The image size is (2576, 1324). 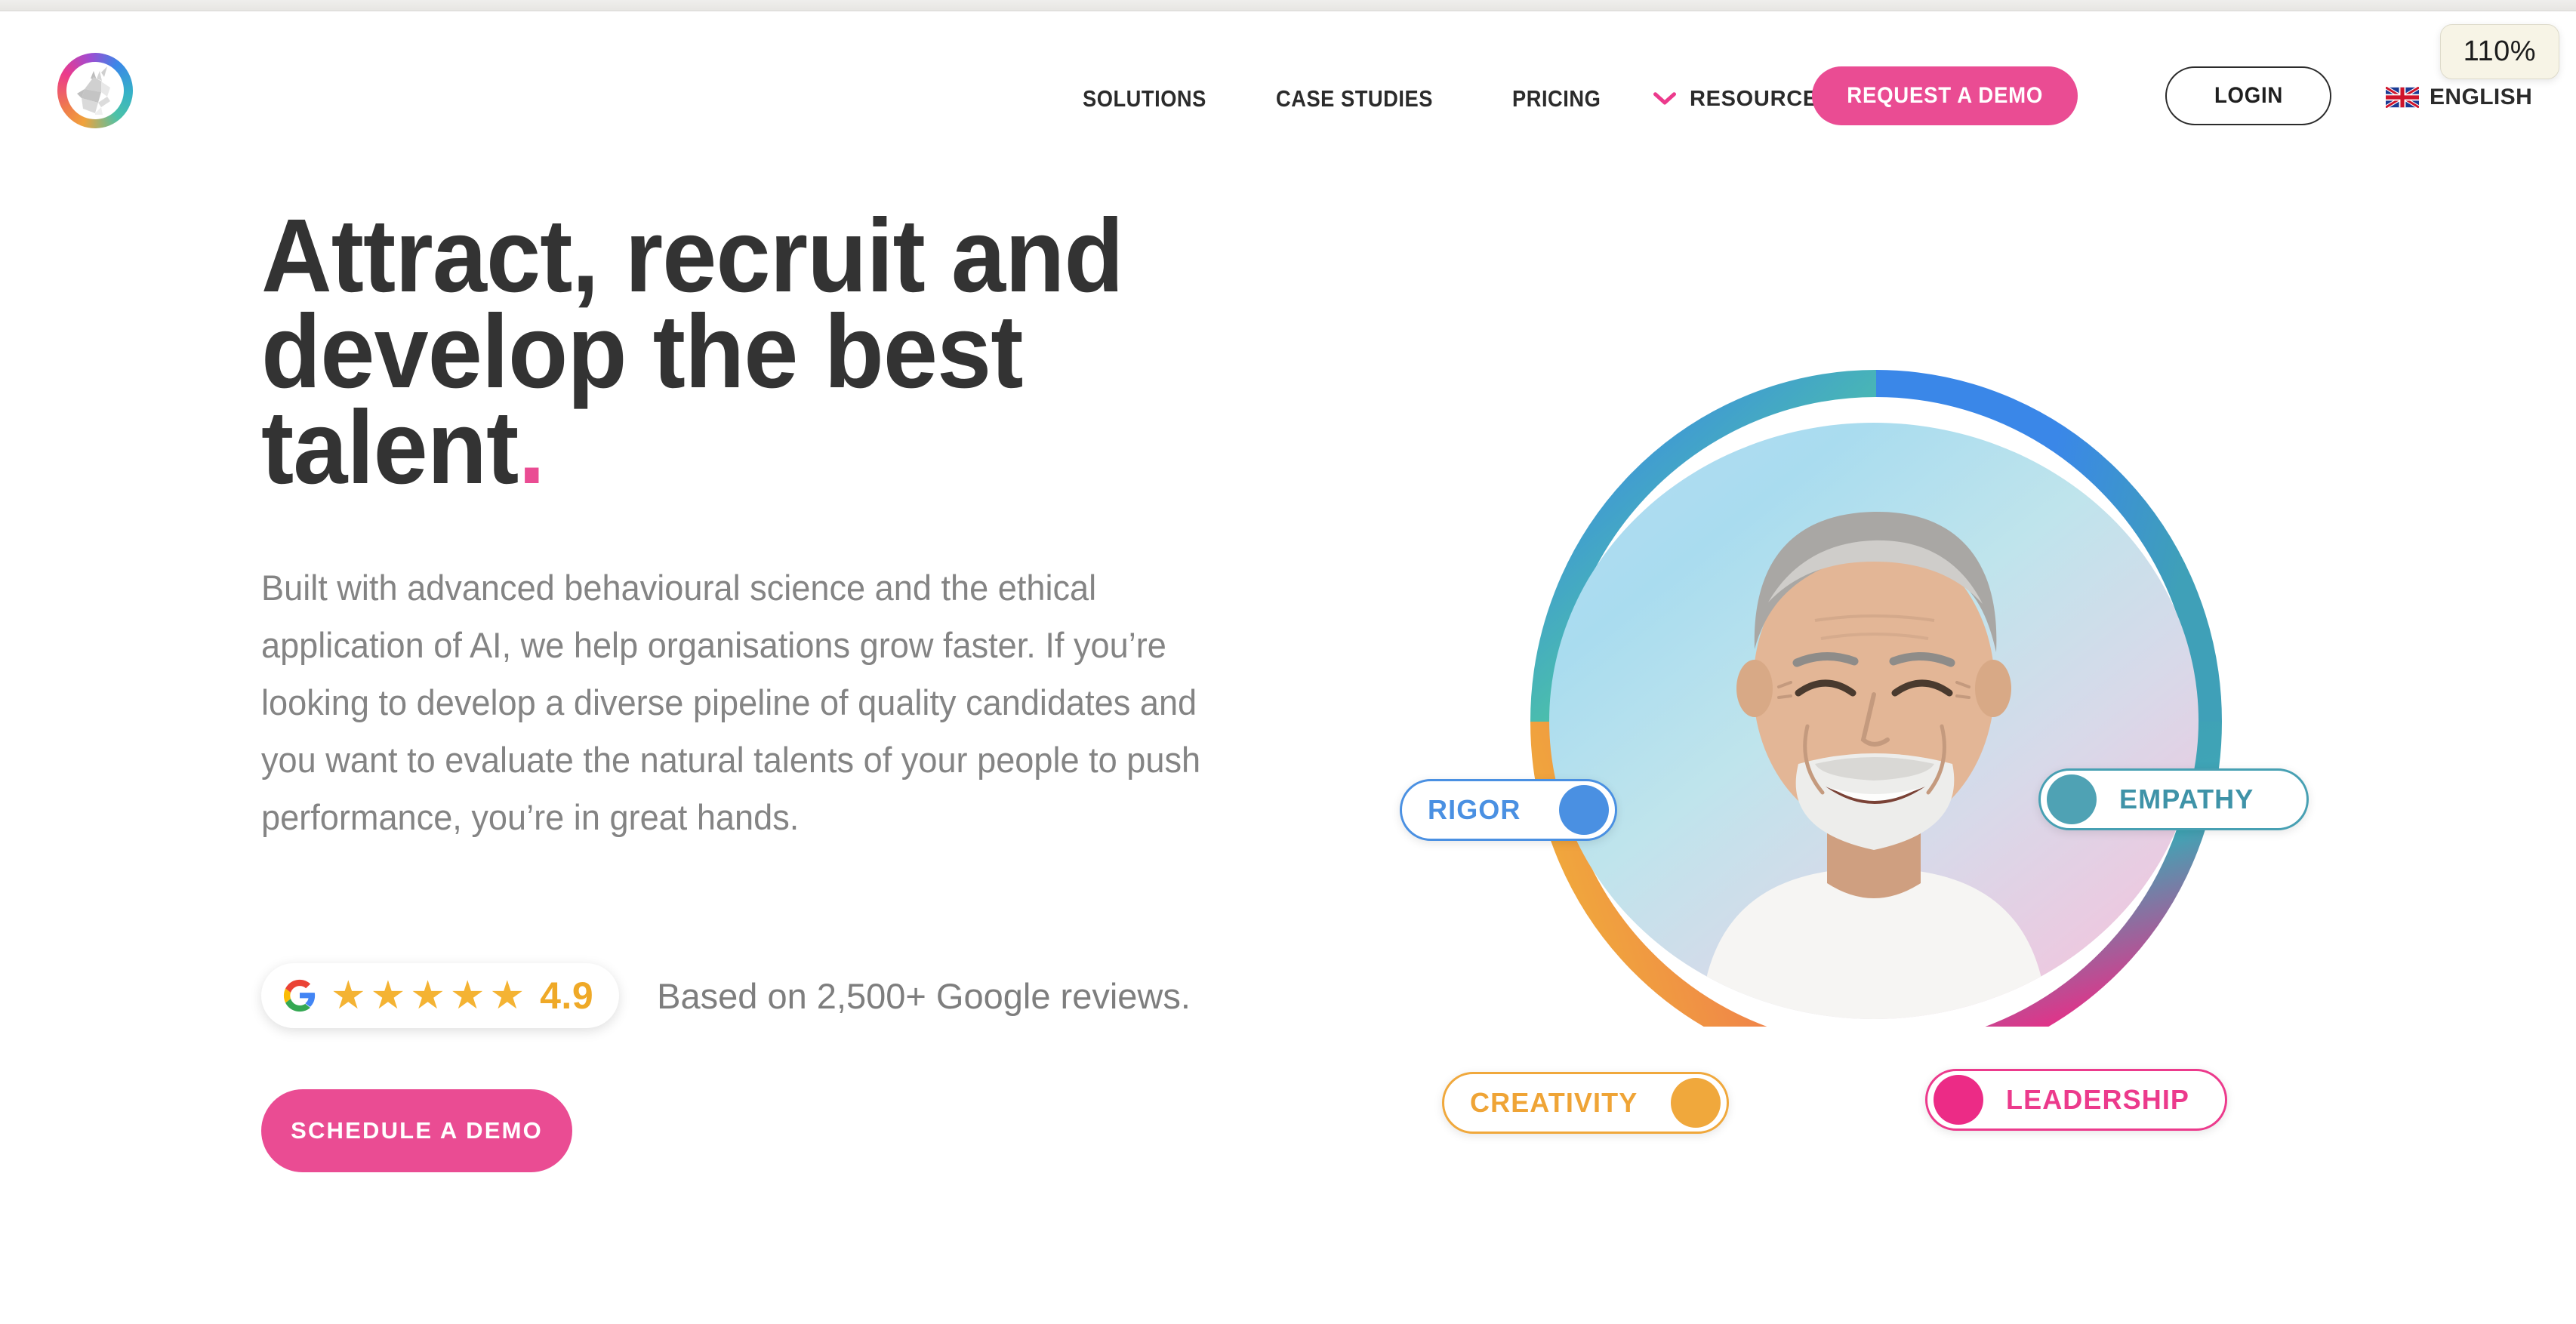 What do you see at coordinates (299, 995) in the screenshot?
I see `google-g-icon` at bounding box center [299, 995].